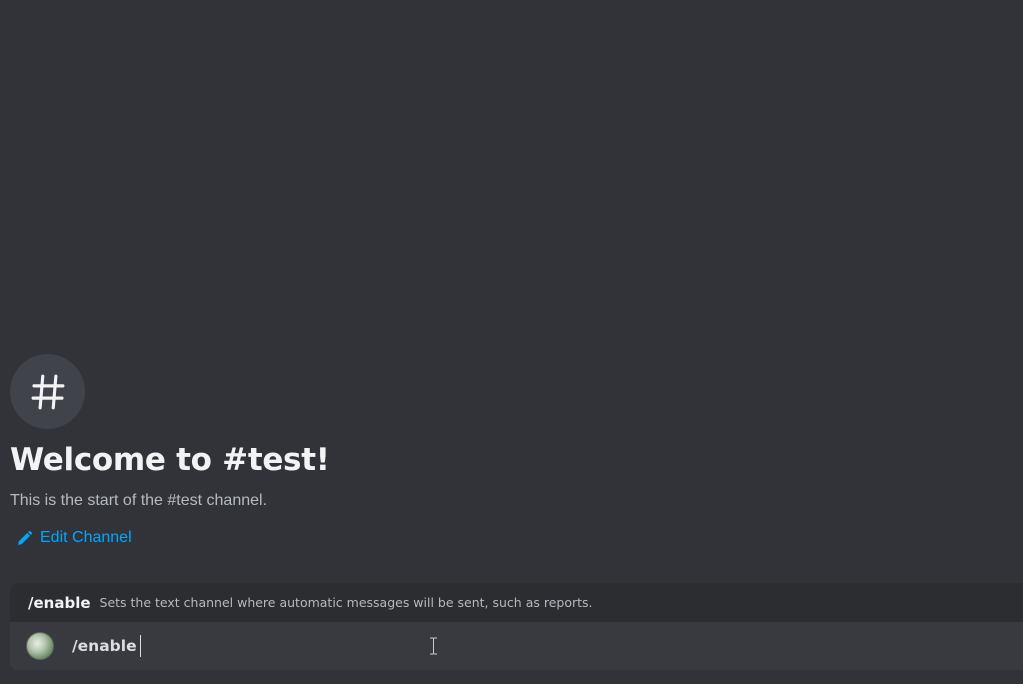 This screenshot has height=684, width=1023. I want to click on edit-channel-label: Edit Channel, so click(86, 537).